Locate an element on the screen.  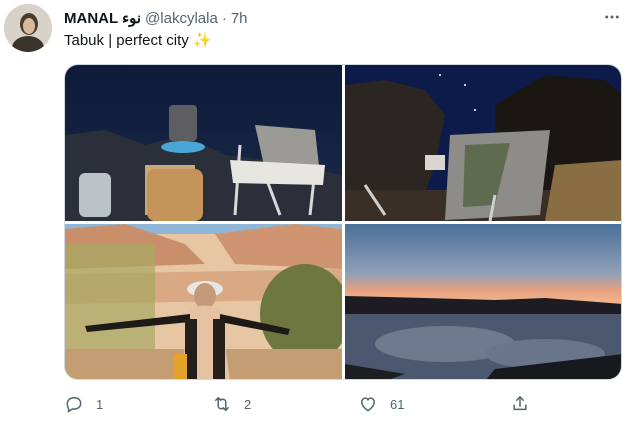
user-handle: @lakcylala is located at coordinates (181, 18).